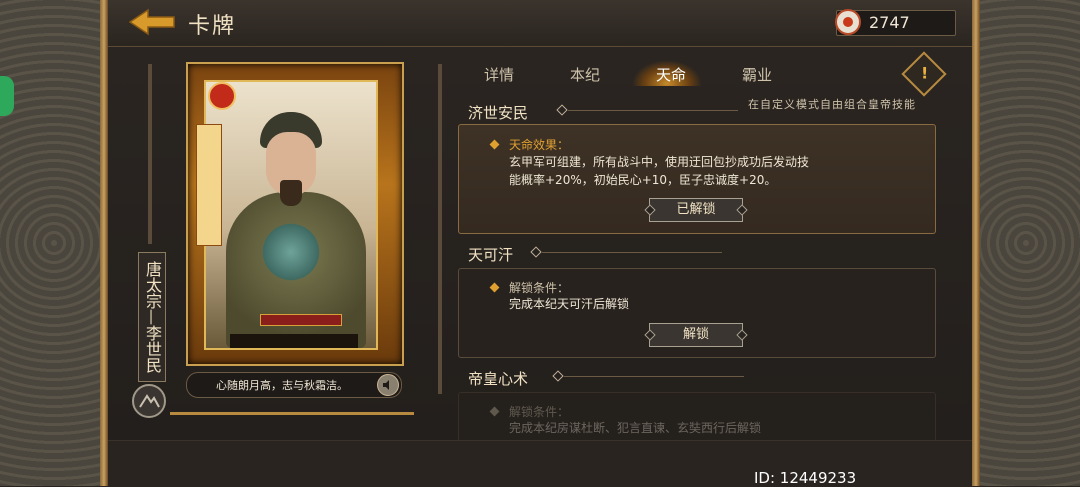 The width and height of the screenshot is (1080, 487). What do you see at coordinates (540, 23) in the screenshot?
I see `top-bar: 卡牌 2747` at bounding box center [540, 23].